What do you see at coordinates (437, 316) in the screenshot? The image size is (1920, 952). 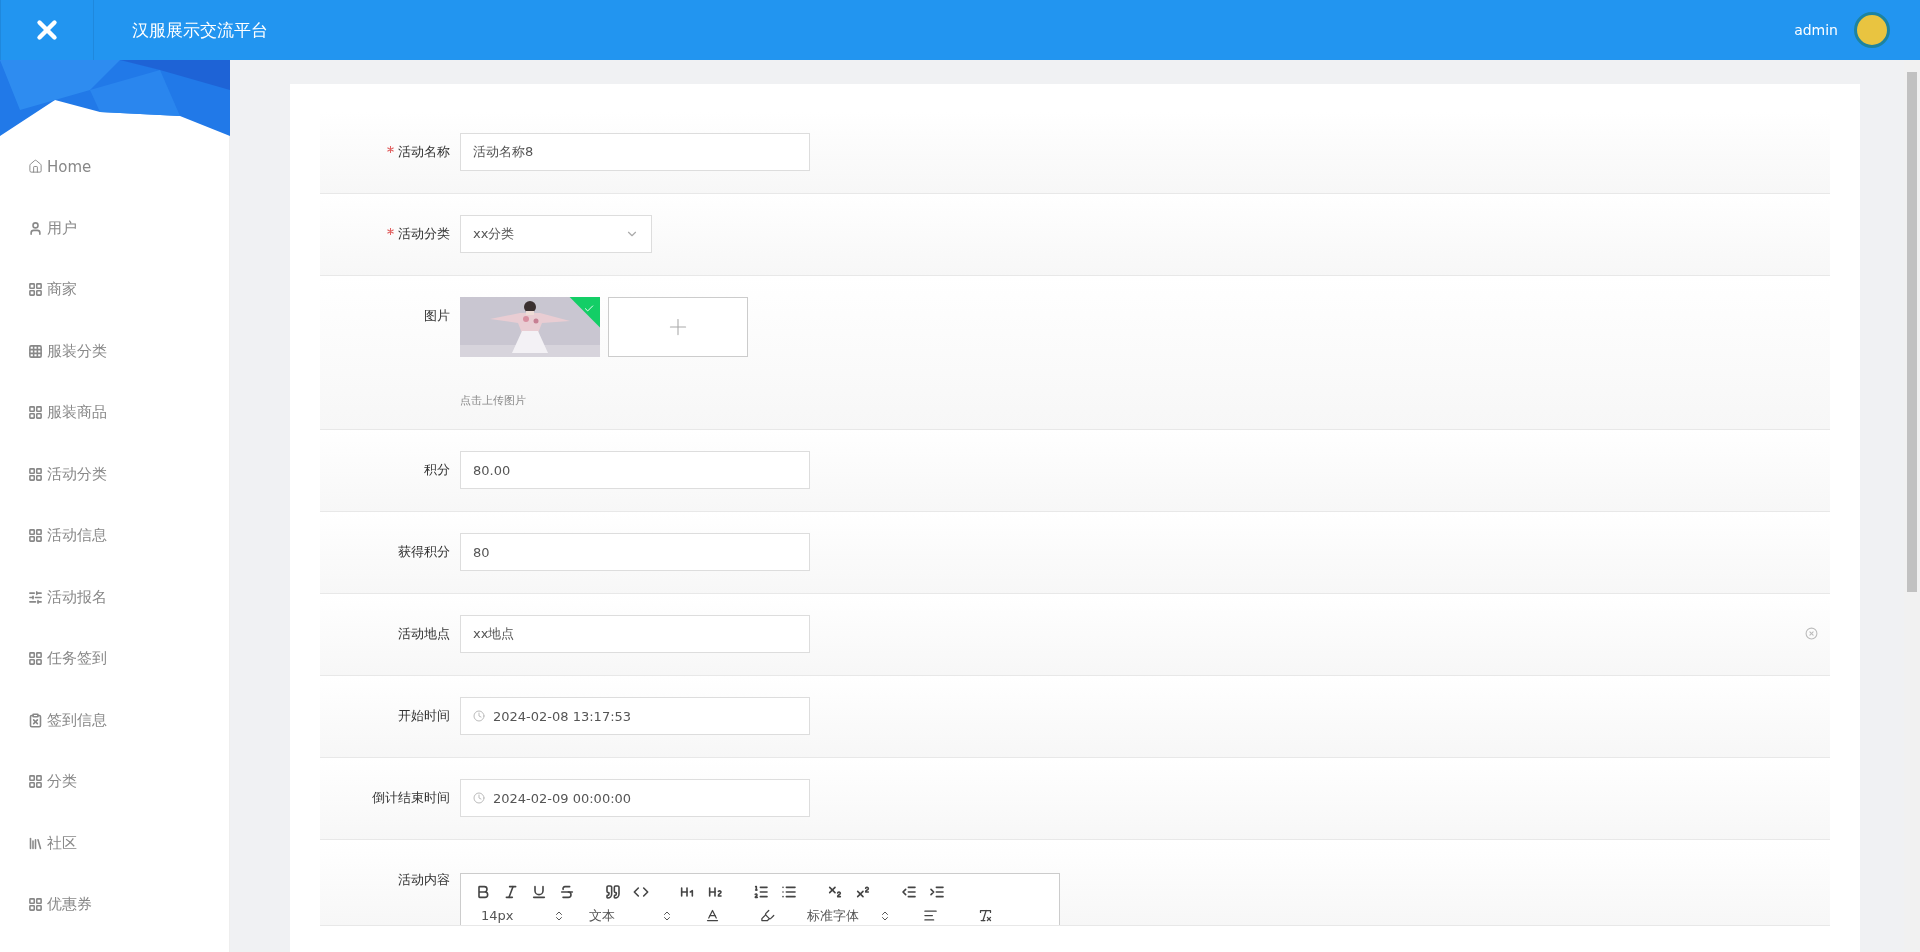 I see `field-label: 图片` at bounding box center [437, 316].